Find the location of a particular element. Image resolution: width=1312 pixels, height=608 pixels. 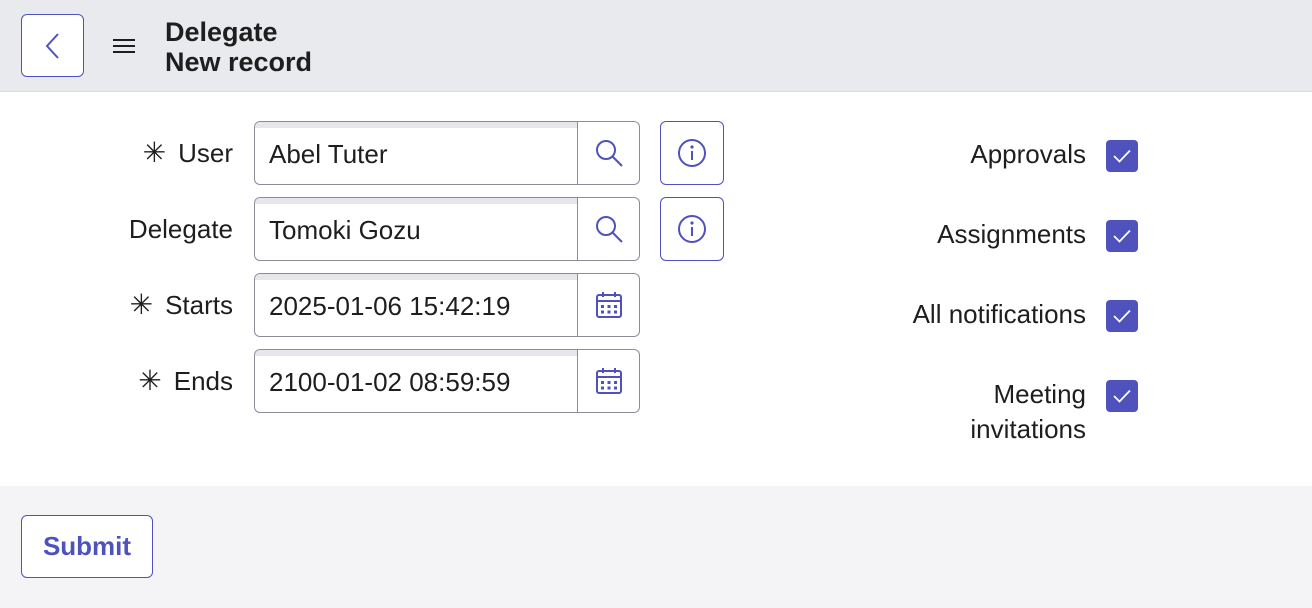

hamburger-menu-icon is located at coordinates (124, 46).